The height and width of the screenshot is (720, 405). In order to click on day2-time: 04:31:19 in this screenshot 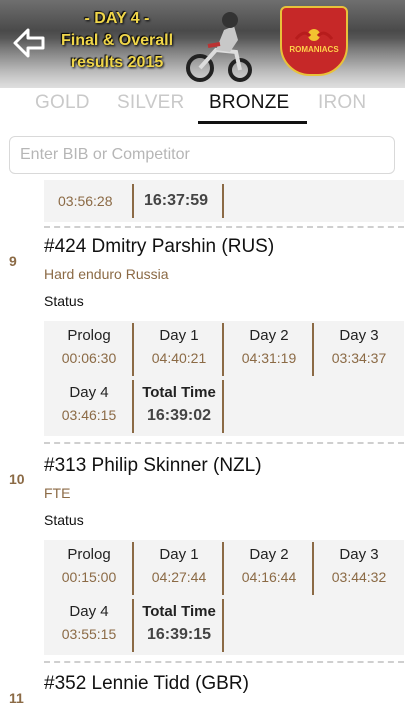, I will do `click(269, 358)`.